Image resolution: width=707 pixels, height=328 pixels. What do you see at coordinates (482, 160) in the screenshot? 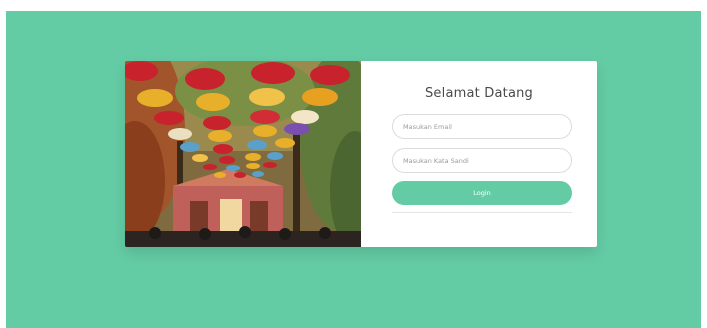
I see `password-input` at bounding box center [482, 160].